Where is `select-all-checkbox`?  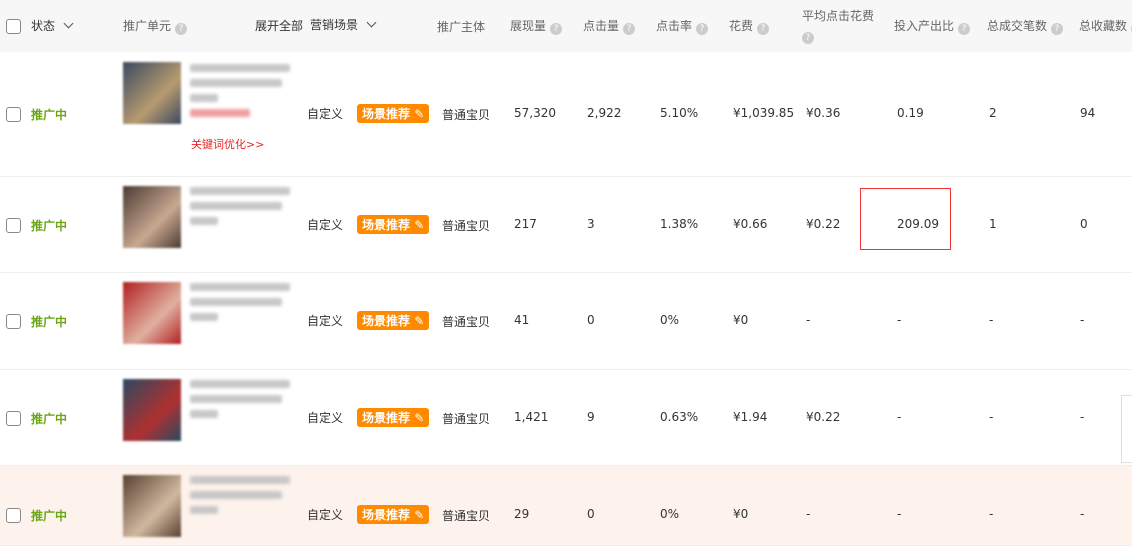
select-all-checkbox is located at coordinates (13, 26).